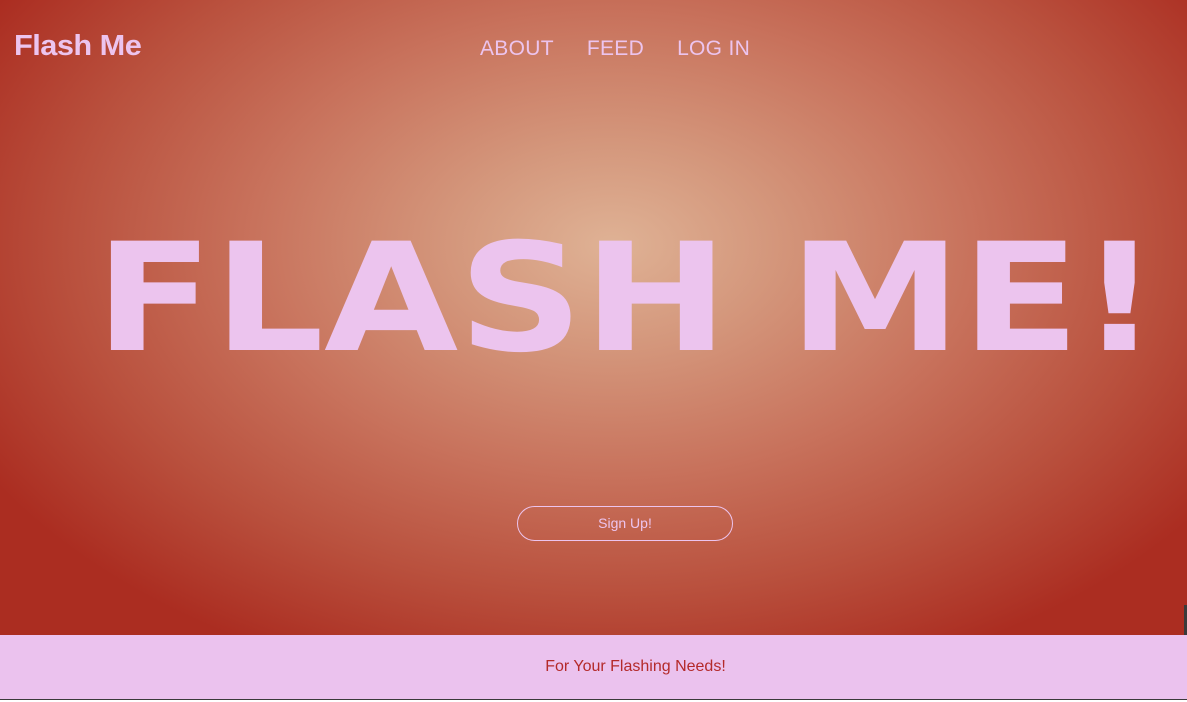 Image resolution: width=1187 pixels, height=702 pixels. I want to click on nav-link-feed: FEED, so click(615, 48).